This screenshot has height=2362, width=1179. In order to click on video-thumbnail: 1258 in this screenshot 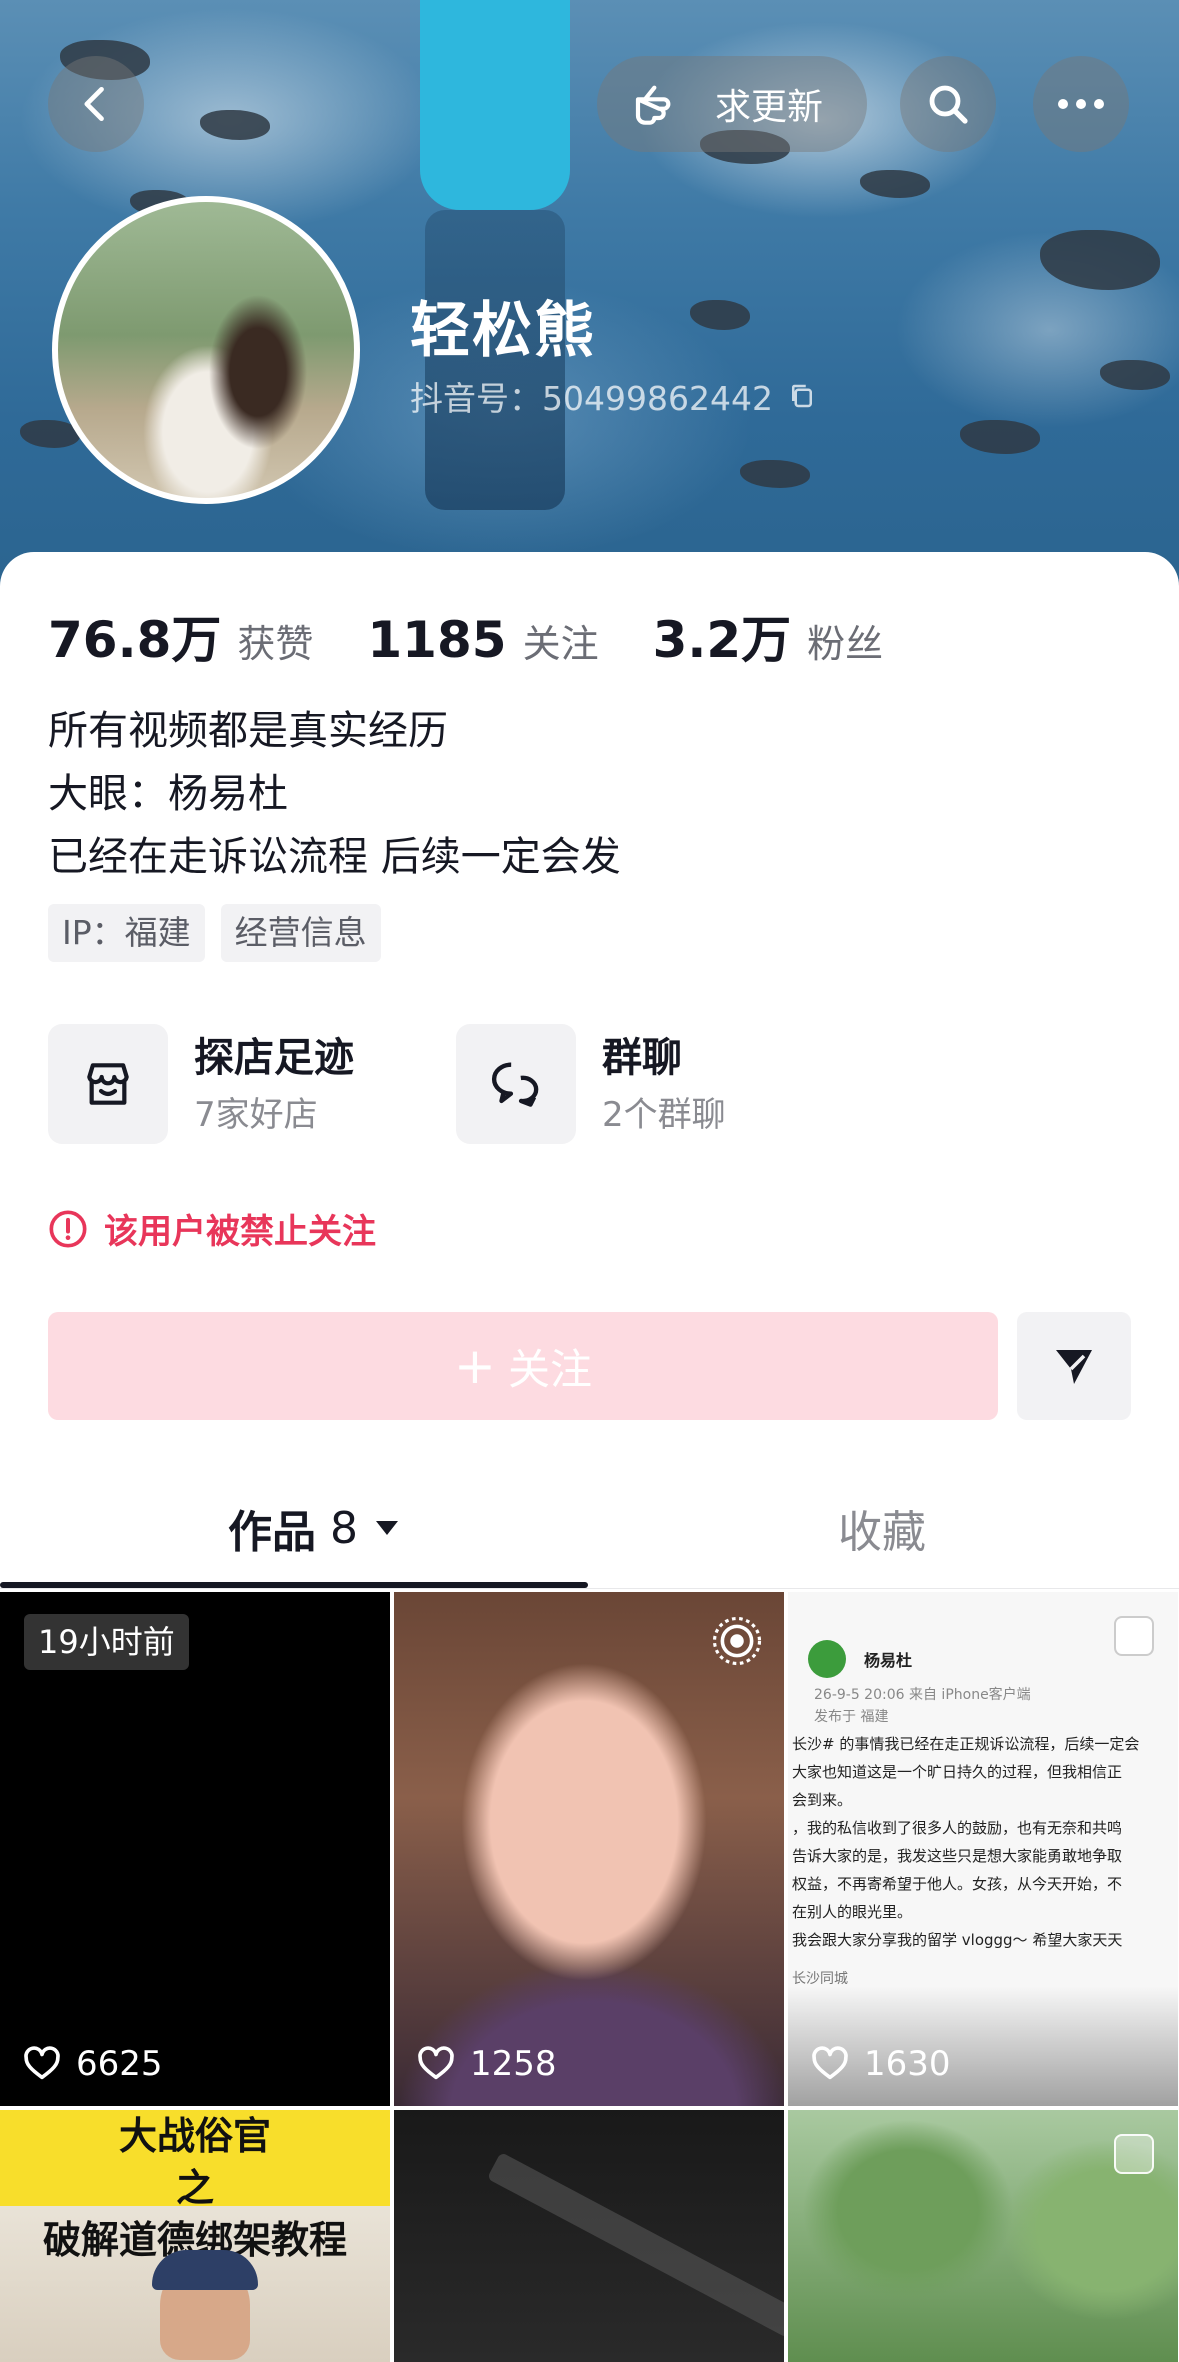, I will do `click(589, 1849)`.